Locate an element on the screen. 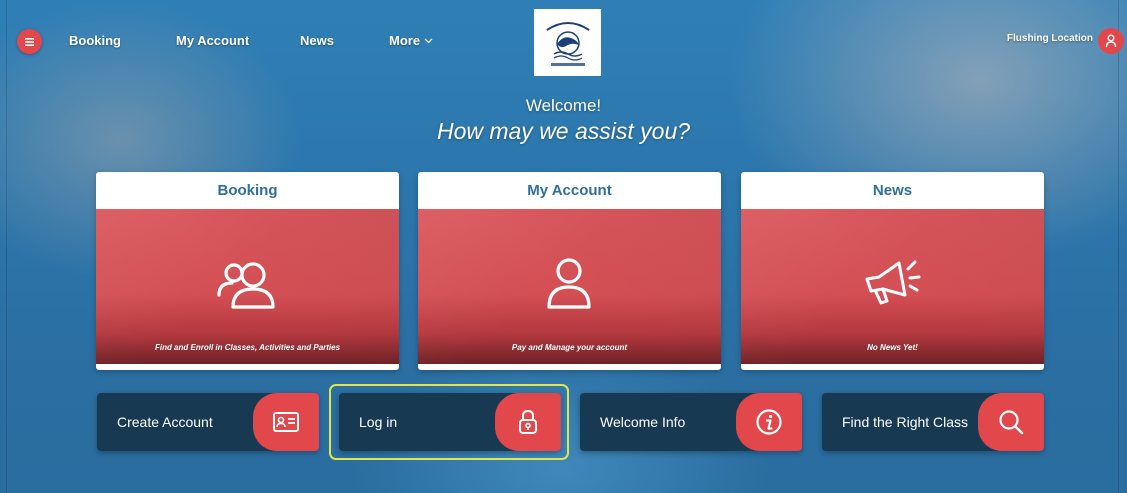 This screenshot has height=493, width=1127. dolphin-swimming-logo is located at coordinates (567, 42).